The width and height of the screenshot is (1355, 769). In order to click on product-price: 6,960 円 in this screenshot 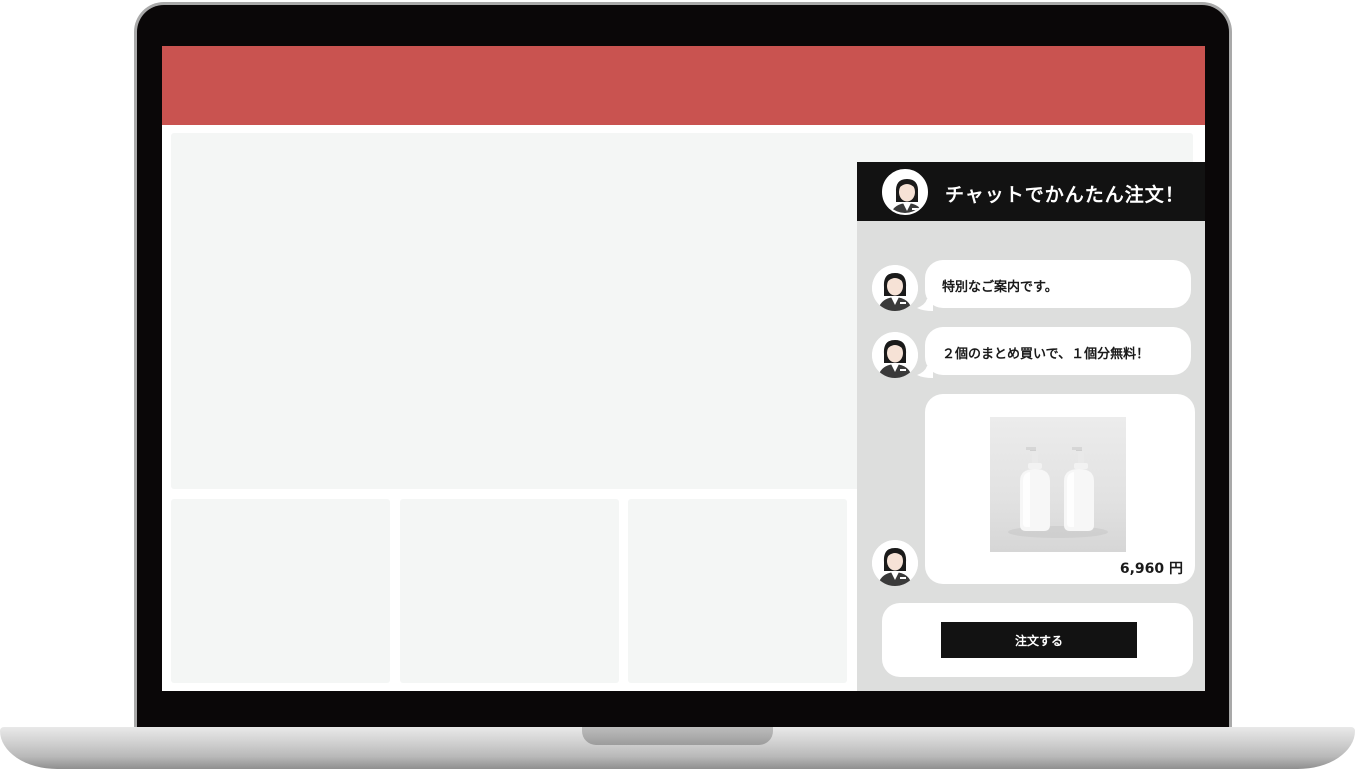, I will do `click(1151, 569)`.